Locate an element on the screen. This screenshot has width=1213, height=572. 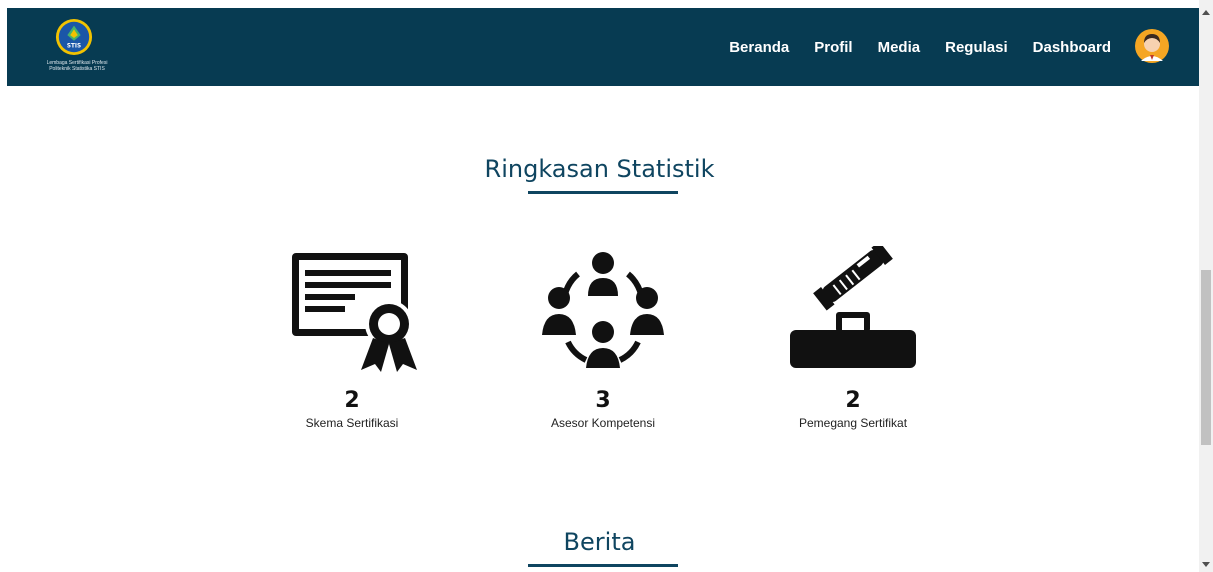
scroll-thumb is located at coordinates (1206, 357).